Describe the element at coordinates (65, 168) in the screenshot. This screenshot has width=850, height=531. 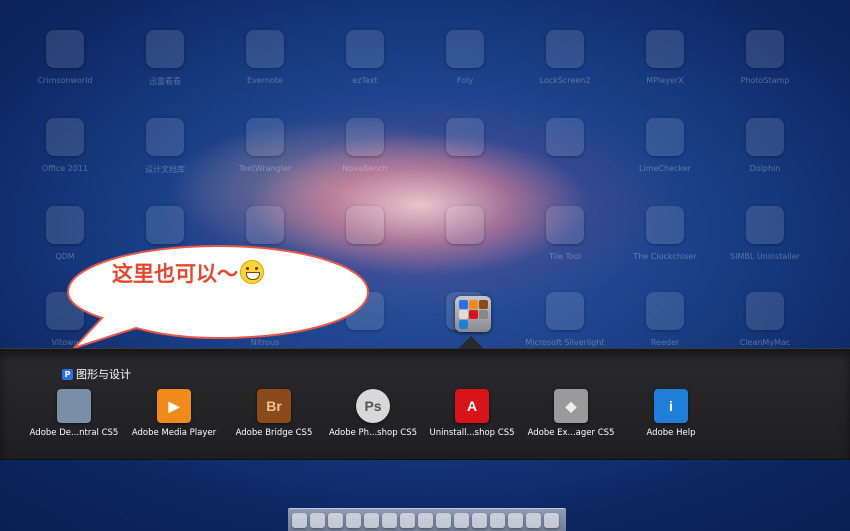
I see `app-label: Office 2011` at that location.